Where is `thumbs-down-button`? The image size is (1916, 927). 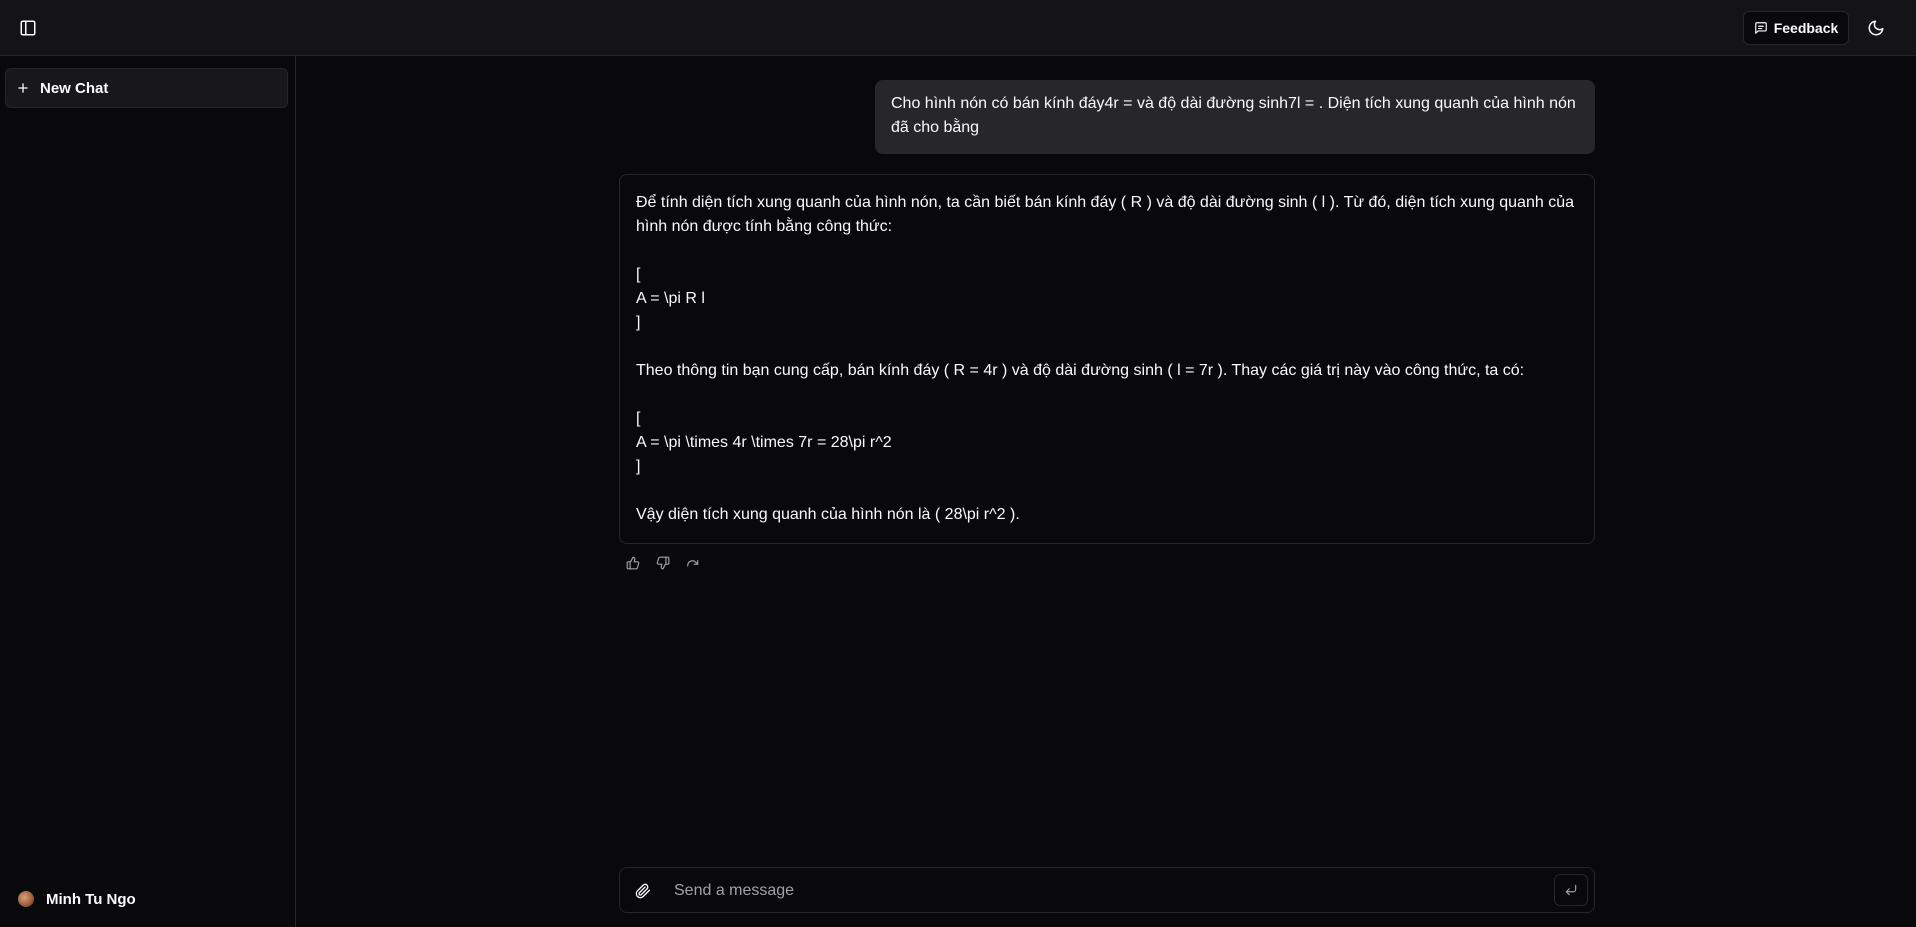 thumbs-down-button is located at coordinates (663, 563).